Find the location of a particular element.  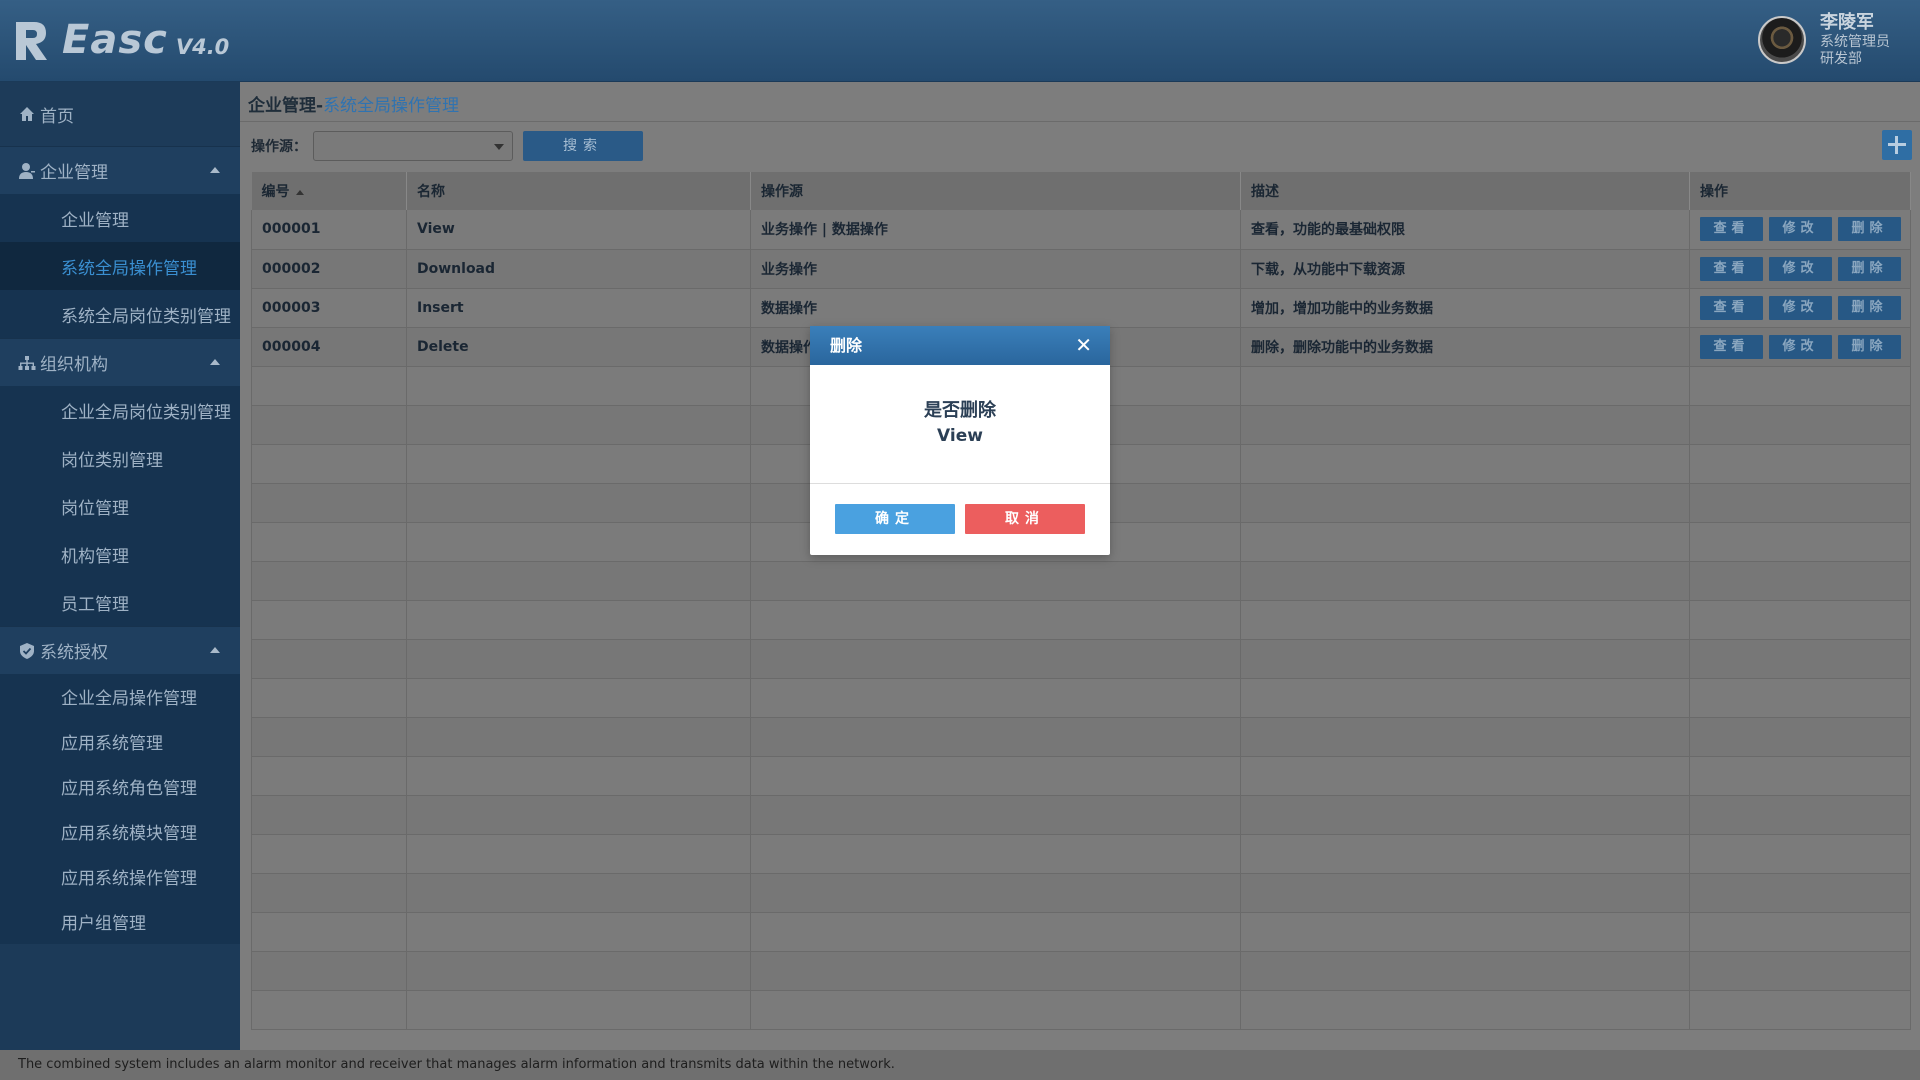

filter-bar: 操作源： 搜索 is located at coordinates (447, 146).